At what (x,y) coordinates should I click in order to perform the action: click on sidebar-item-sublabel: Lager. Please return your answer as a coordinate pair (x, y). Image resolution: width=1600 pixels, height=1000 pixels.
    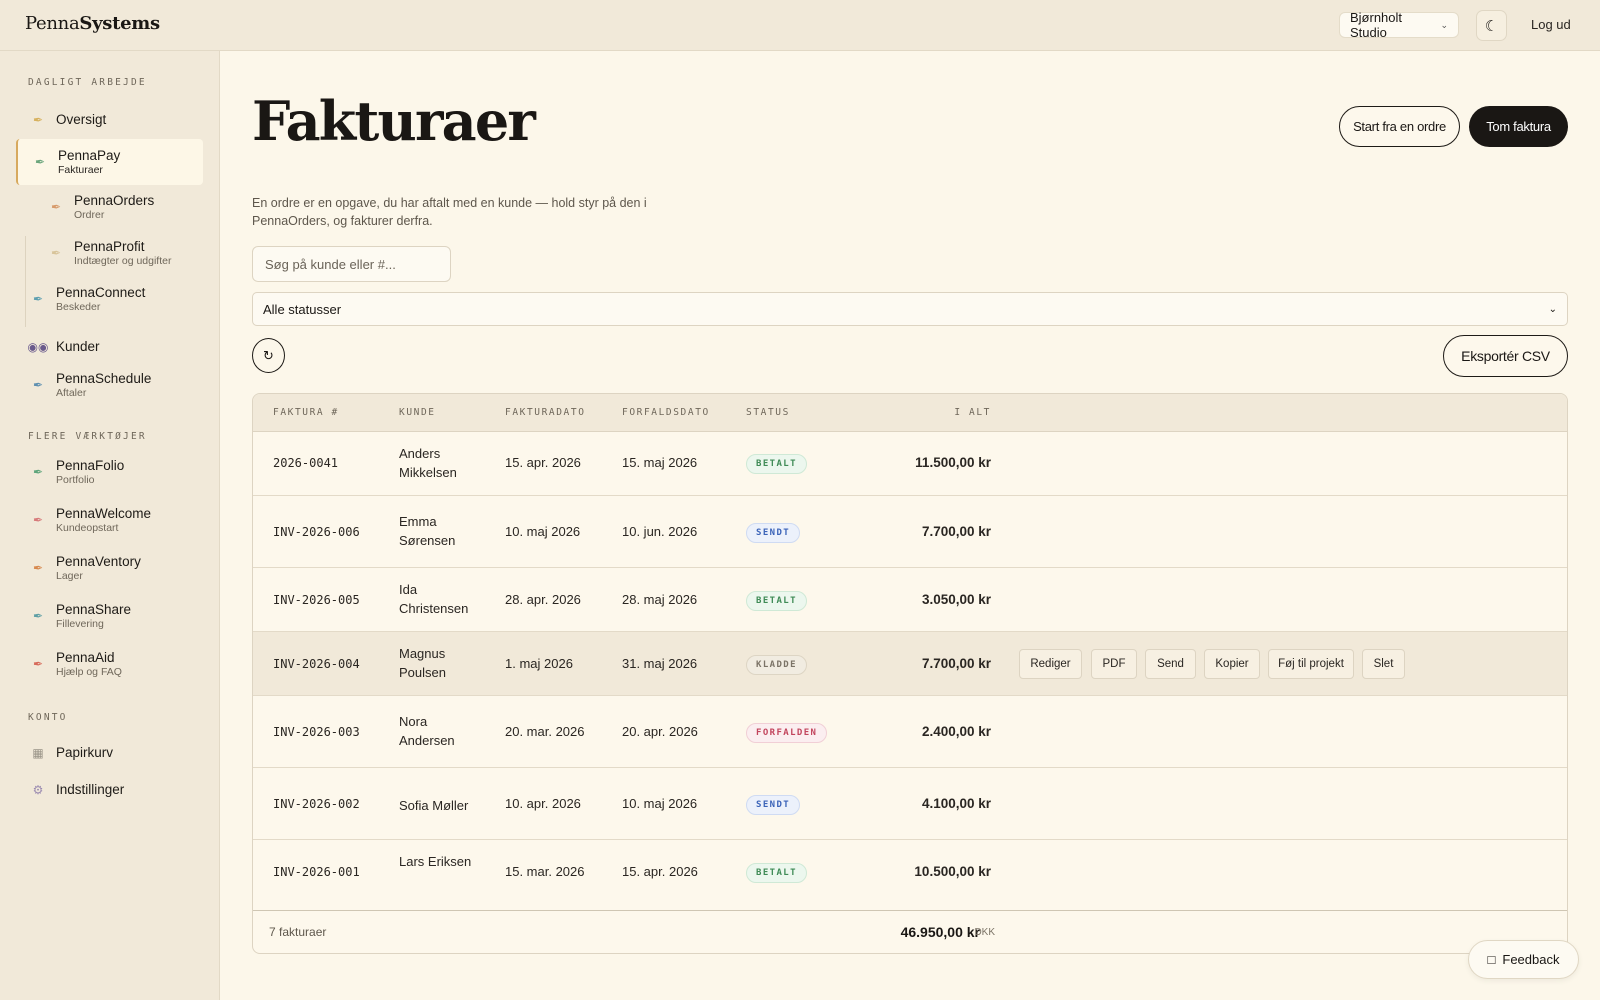
    Looking at the image, I should click on (69, 575).